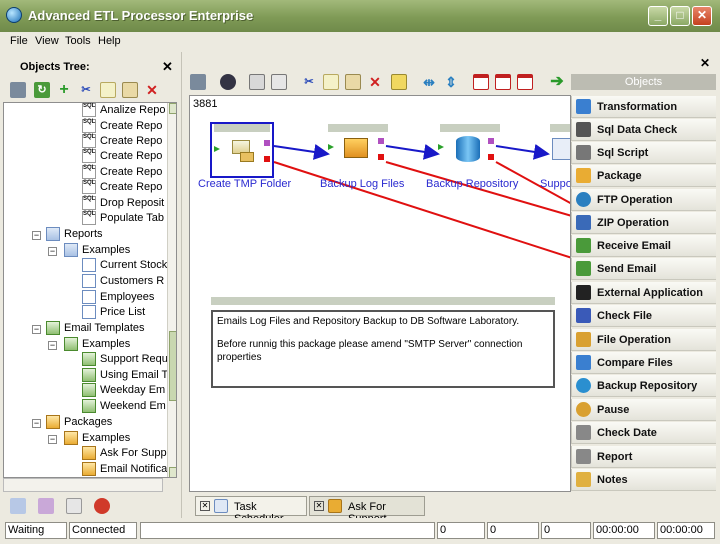 This screenshot has height=544, width=720. I want to click on palette-item-sql-script: Sql Script, so click(643, 153).